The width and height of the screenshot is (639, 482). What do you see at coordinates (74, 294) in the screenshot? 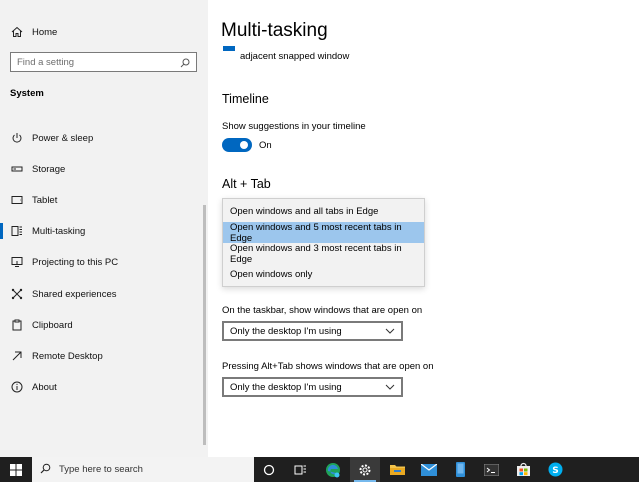
I see `sidebar-item-label: Shared experiences` at bounding box center [74, 294].